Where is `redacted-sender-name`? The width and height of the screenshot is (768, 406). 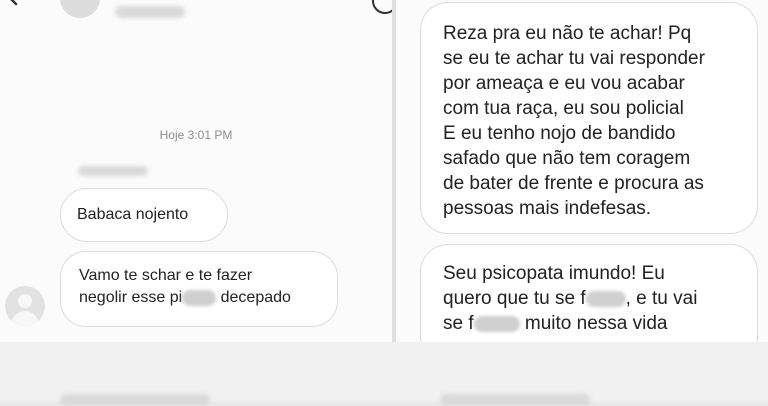
redacted-sender-name is located at coordinates (113, 171).